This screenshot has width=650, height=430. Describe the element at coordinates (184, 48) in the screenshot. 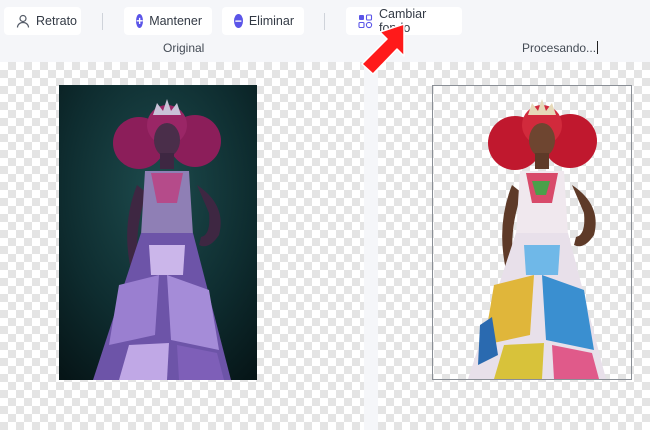

I see `original-title: Original` at that location.